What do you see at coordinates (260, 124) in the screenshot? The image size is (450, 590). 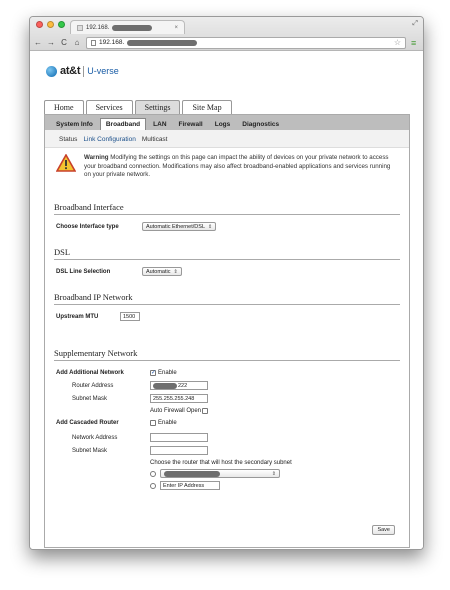 I see `tab-diagnostics: Diagnostics` at bounding box center [260, 124].